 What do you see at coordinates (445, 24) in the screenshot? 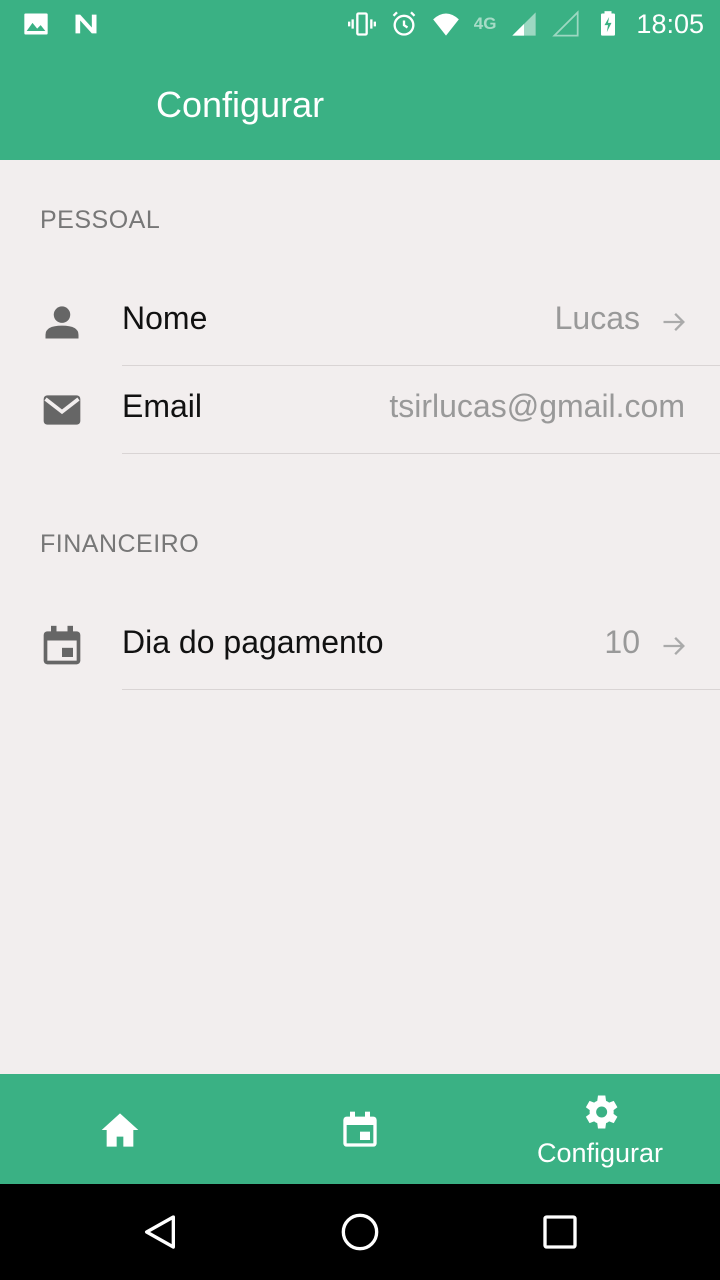
I see `wifi-icon` at bounding box center [445, 24].